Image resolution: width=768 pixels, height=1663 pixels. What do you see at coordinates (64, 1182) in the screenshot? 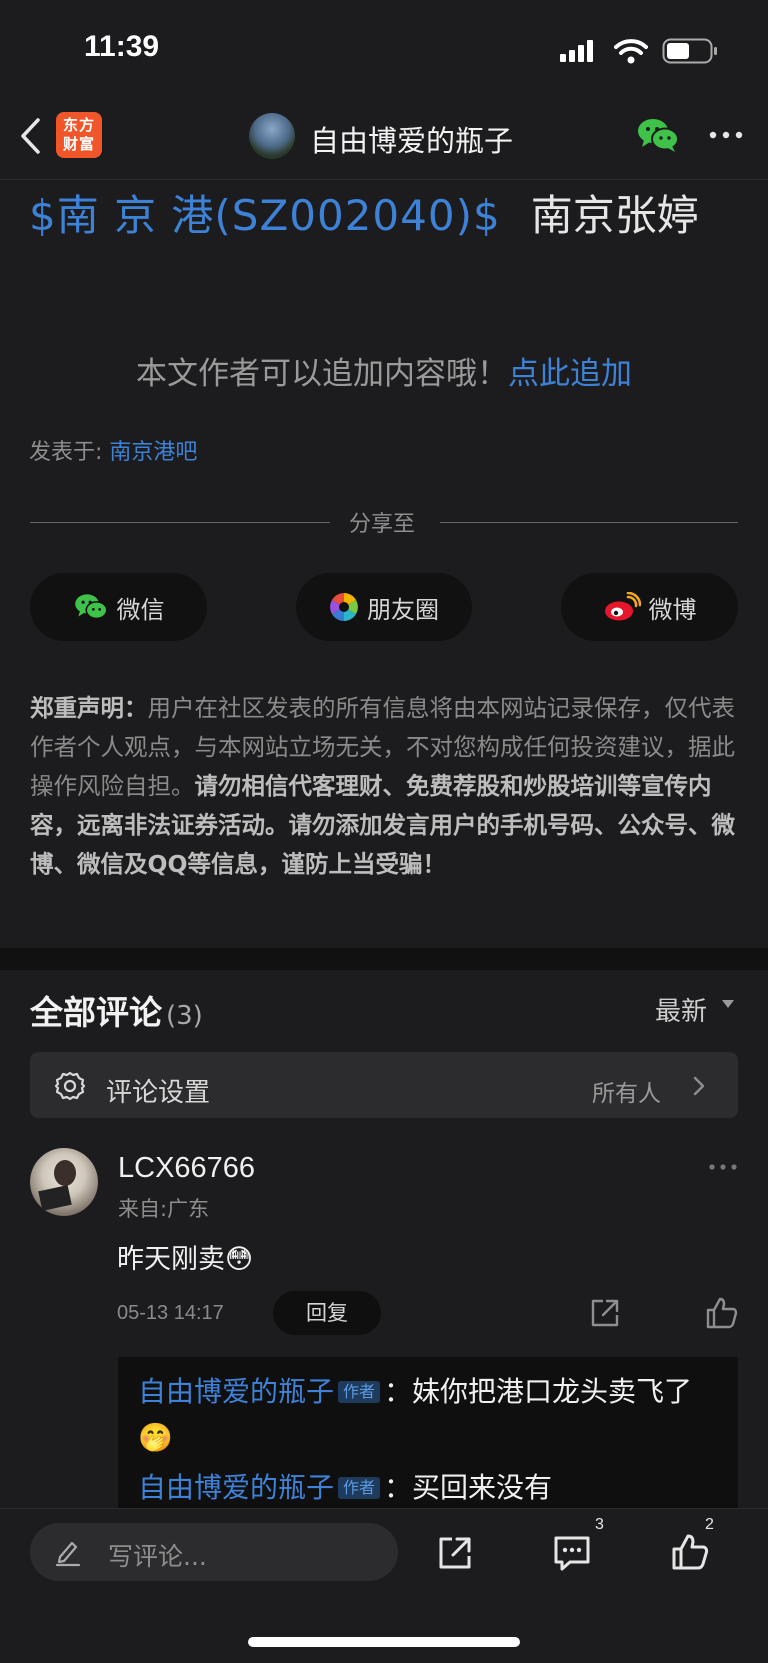
I see `commenter-avatar` at bounding box center [64, 1182].